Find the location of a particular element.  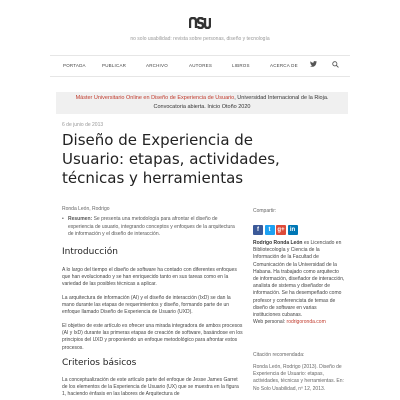

nav-portada: PORTADA is located at coordinates (74, 65).